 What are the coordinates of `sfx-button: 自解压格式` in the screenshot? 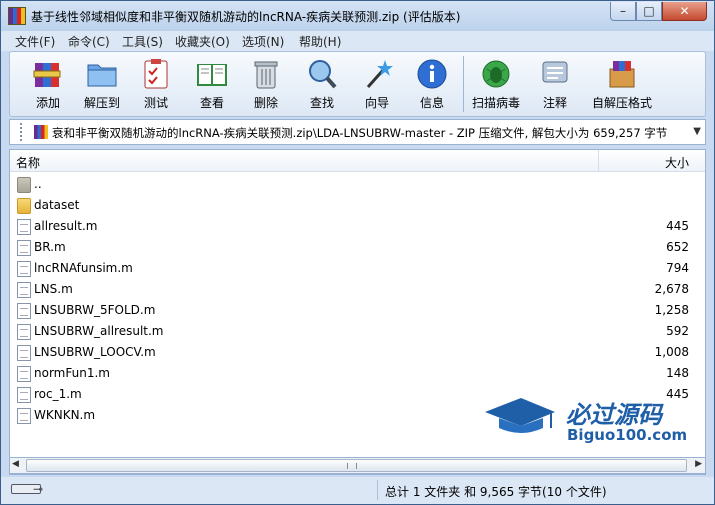 It's located at (622, 84).